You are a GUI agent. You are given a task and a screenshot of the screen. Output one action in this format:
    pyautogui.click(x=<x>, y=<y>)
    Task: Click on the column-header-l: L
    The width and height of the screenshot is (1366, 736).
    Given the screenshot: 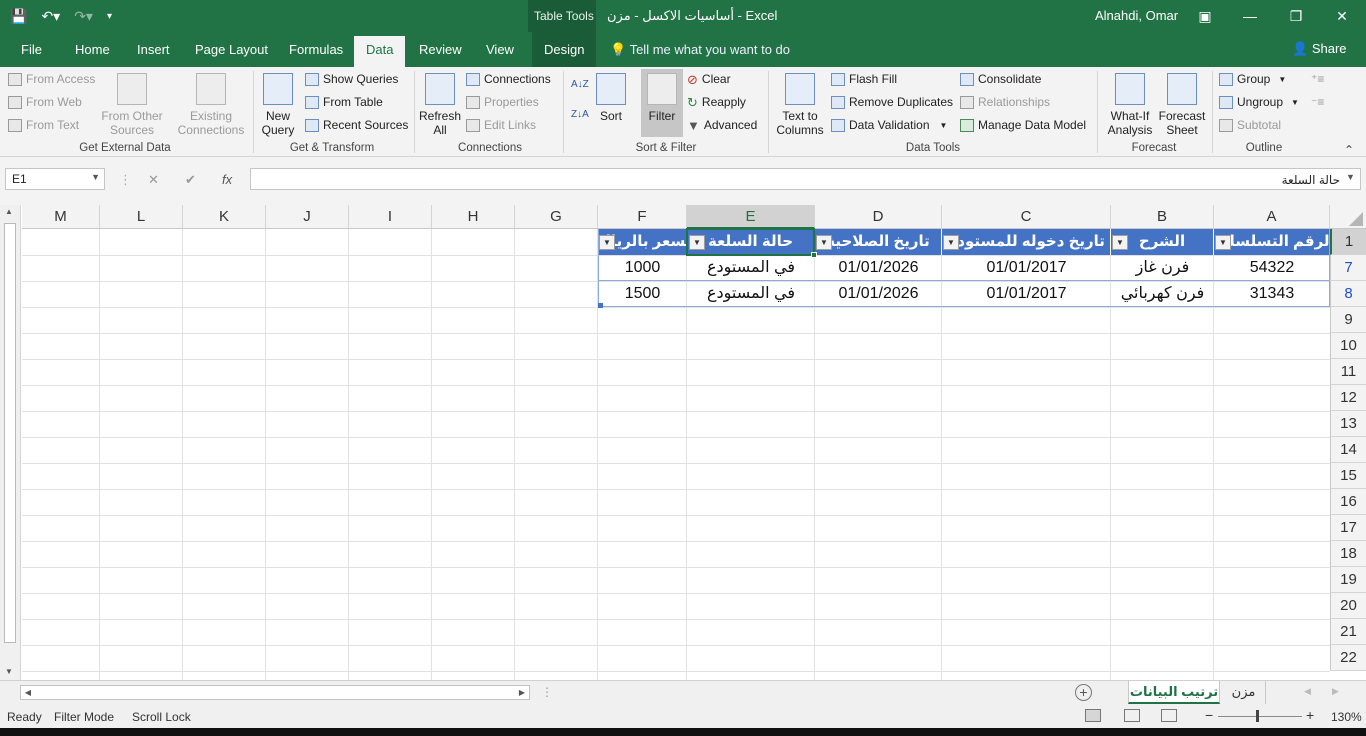 What is the action you would take?
    pyautogui.click(x=141, y=217)
    